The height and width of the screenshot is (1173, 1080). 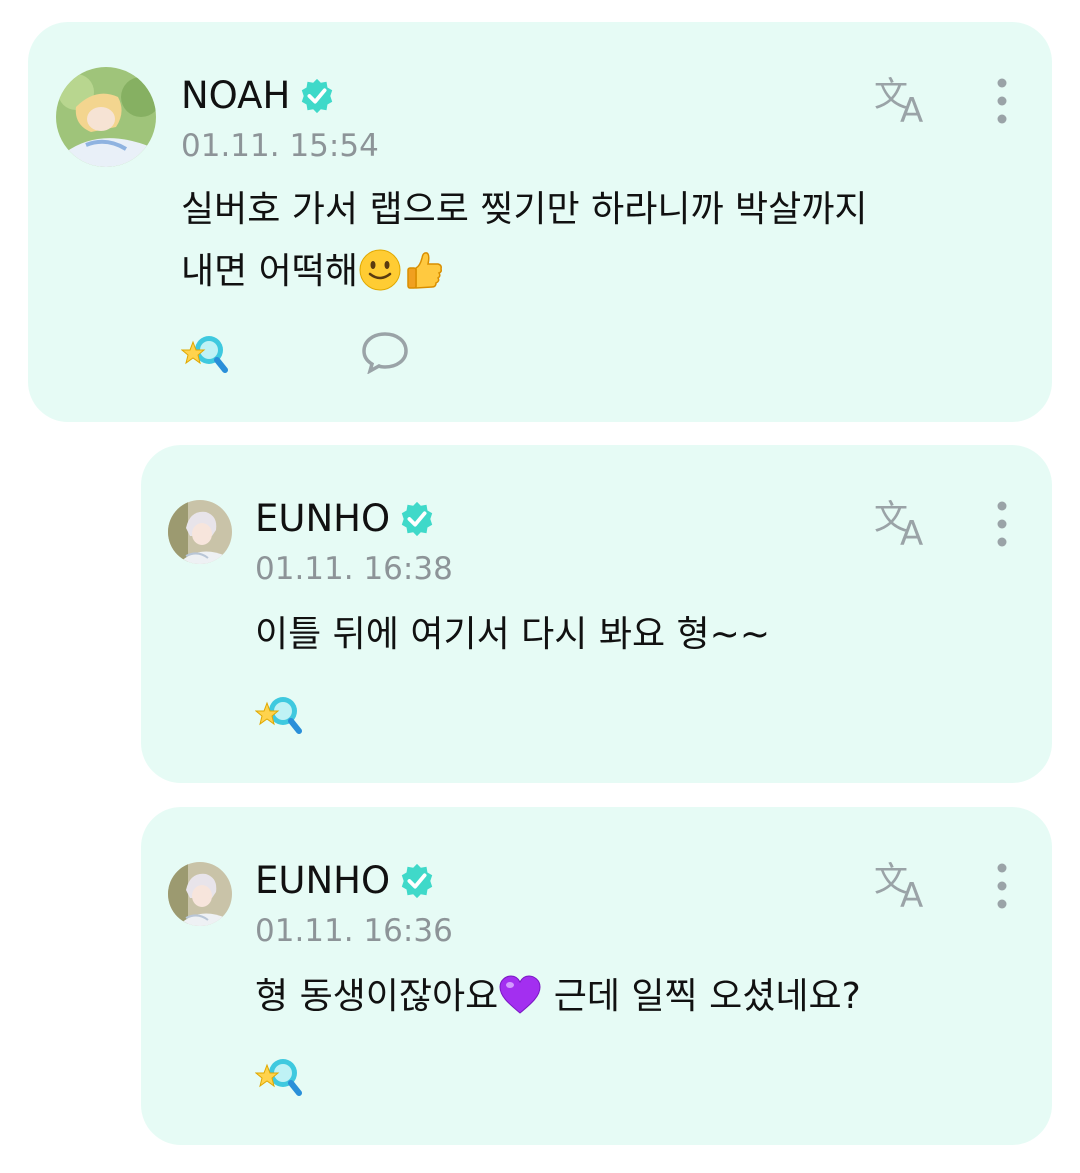 What do you see at coordinates (380, 270) in the screenshot?
I see `smiling-face-emoji-icon` at bounding box center [380, 270].